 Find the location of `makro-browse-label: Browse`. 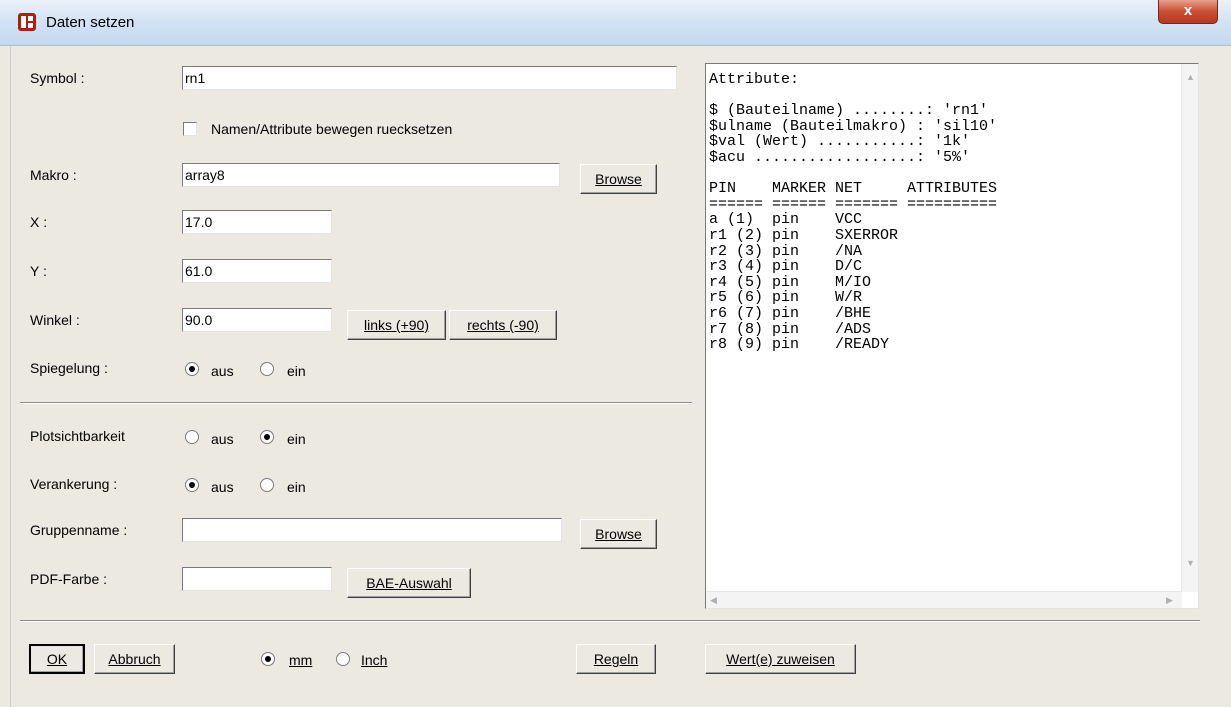

makro-browse-label: Browse is located at coordinates (618, 179).